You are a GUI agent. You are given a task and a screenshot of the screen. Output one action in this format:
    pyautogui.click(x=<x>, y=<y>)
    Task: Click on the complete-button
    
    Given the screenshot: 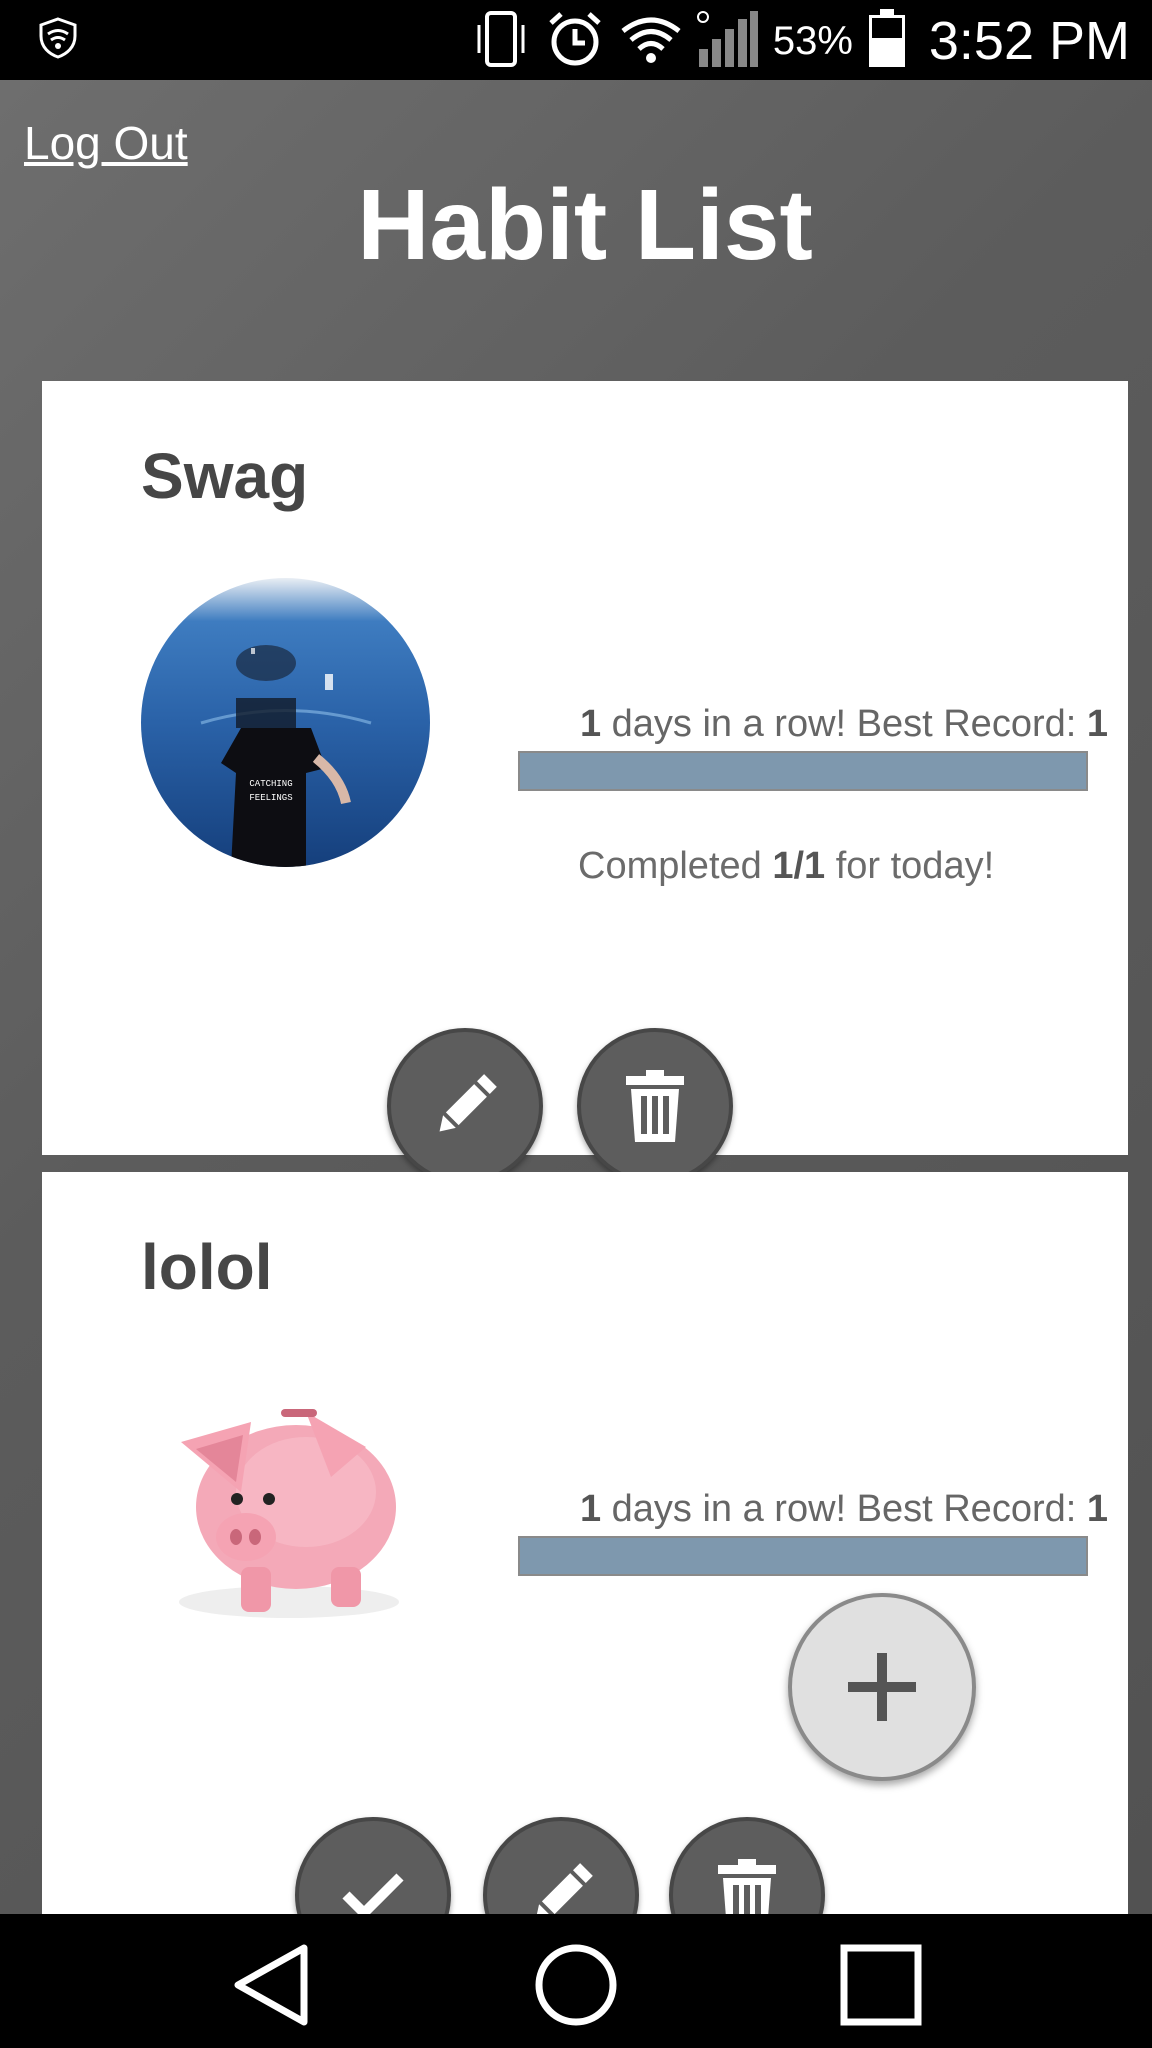 What is the action you would take?
    pyautogui.click(x=373, y=1865)
    